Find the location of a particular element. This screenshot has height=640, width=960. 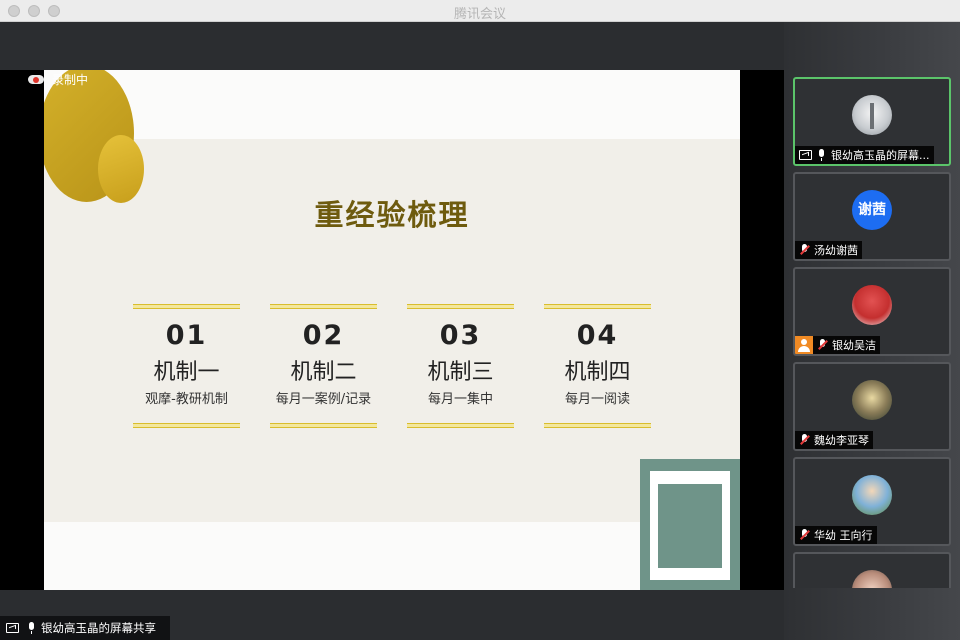

slide-title: 重经验梳理 is located at coordinates (392, 215).